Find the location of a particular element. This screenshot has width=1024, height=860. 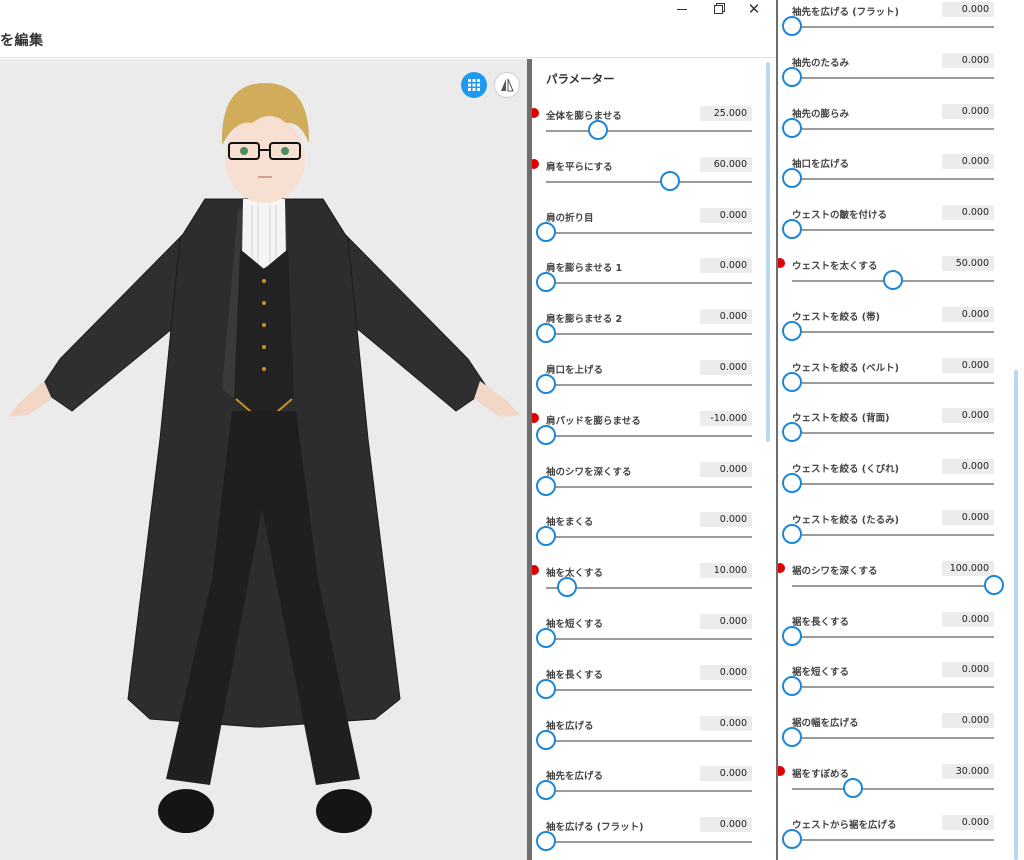

parameter-value-field: 30.000 is located at coordinates (968, 771).